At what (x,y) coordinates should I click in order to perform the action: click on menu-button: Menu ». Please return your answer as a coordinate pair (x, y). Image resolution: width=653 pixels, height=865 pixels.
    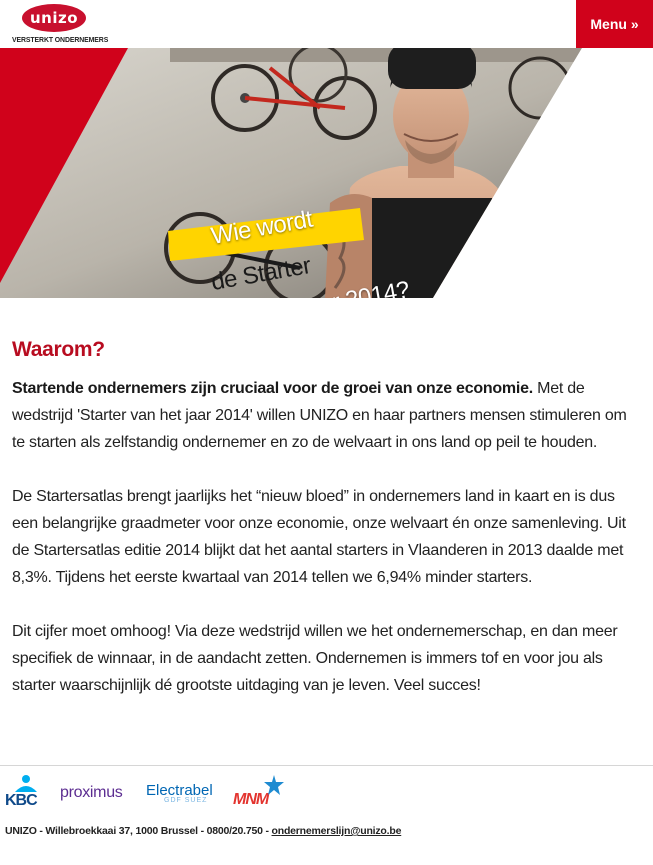
    Looking at the image, I should click on (614, 24).